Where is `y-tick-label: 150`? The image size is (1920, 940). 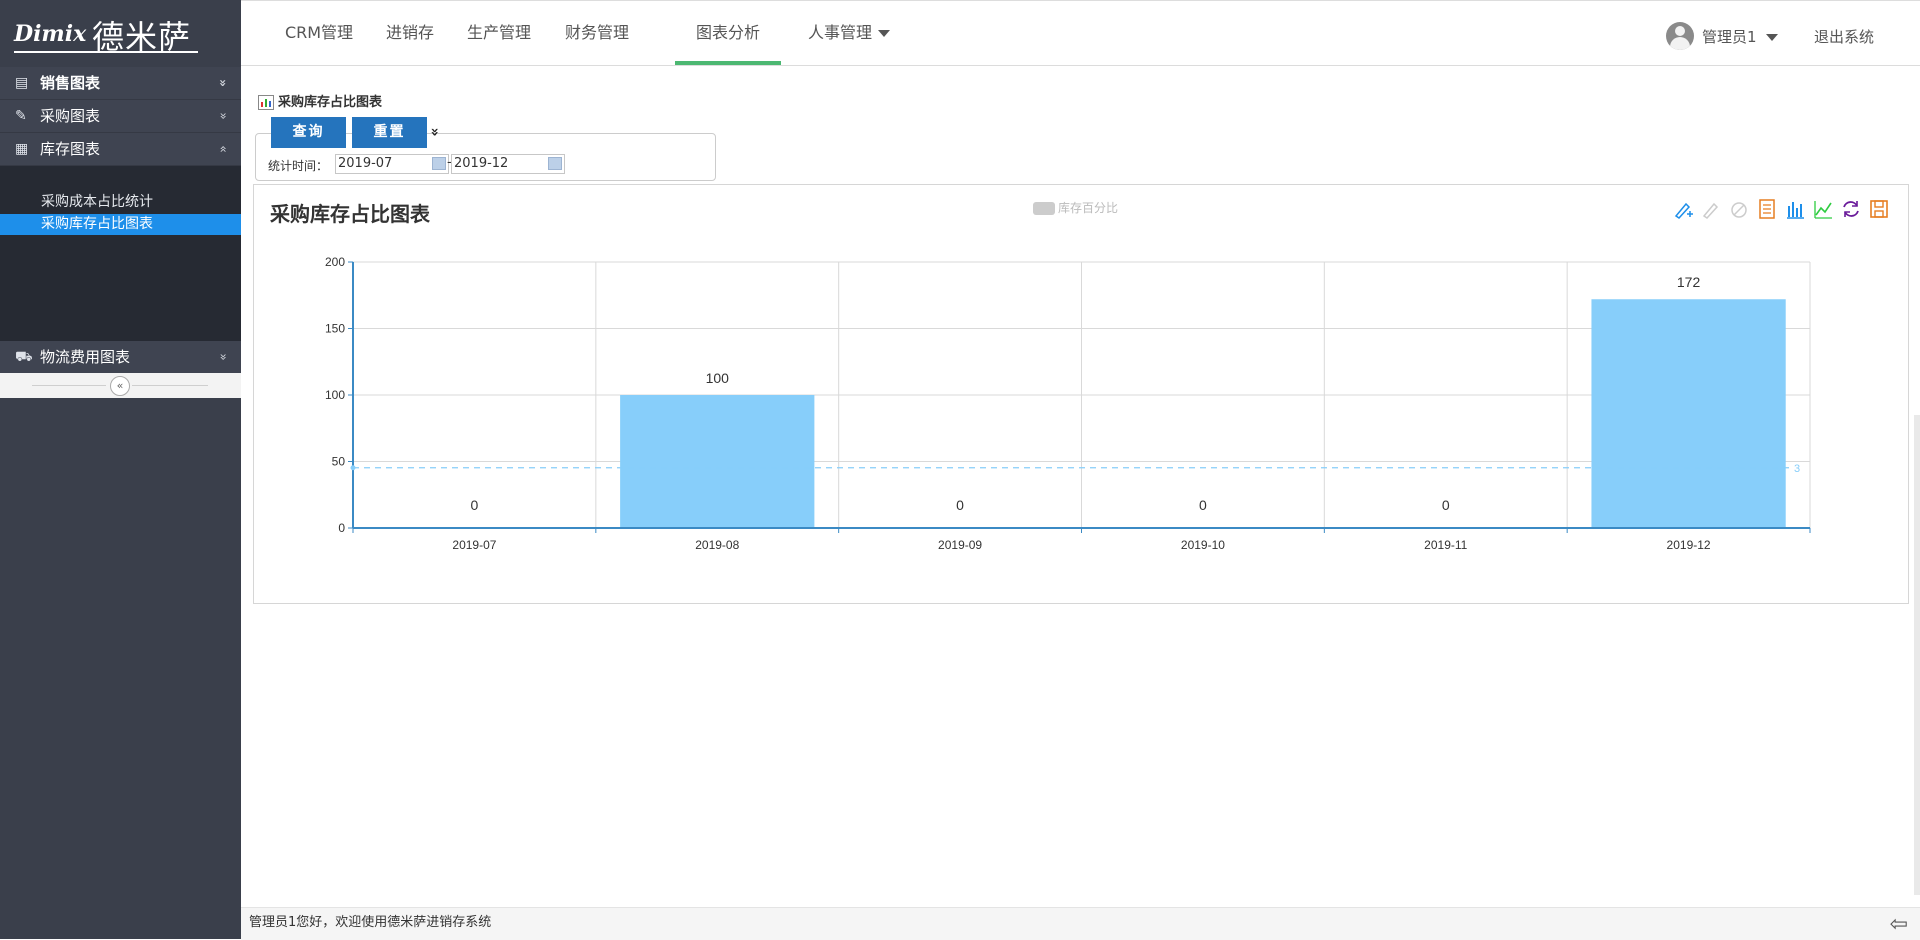
y-tick-label: 150 is located at coordinates (335, 329).